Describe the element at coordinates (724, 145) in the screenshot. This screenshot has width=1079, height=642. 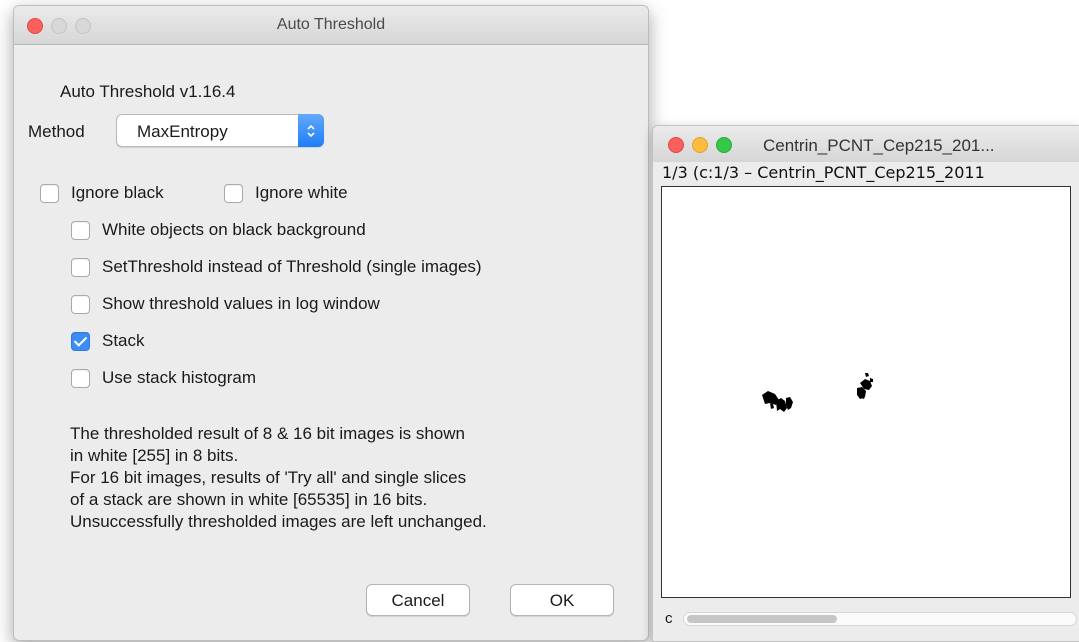
I see `maximize-window-button` at that location.